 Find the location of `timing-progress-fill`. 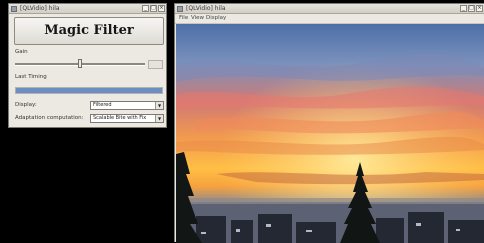

timing-progress-fill is located at coordinates (89, 90).